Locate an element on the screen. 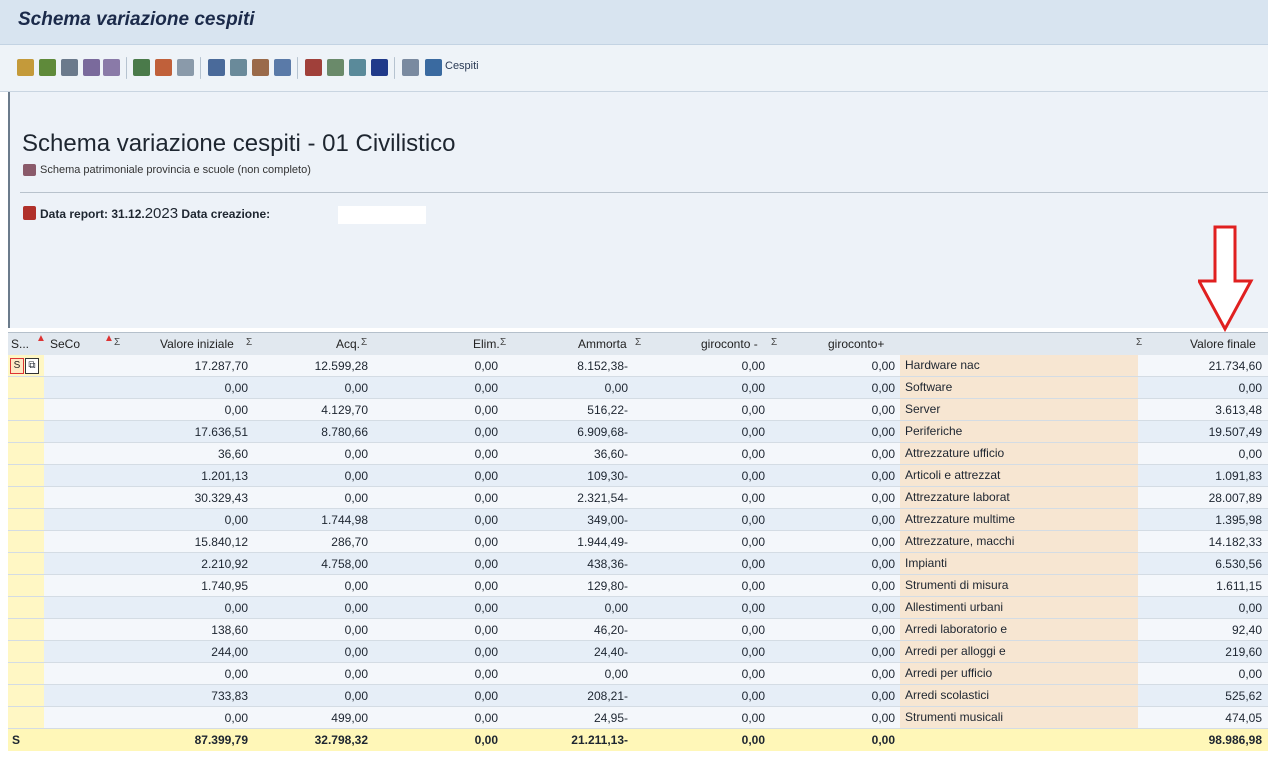 This screenshot has width=1268, height=784. cell-ammorta: 516,22- is located at coordinates (607, 410).